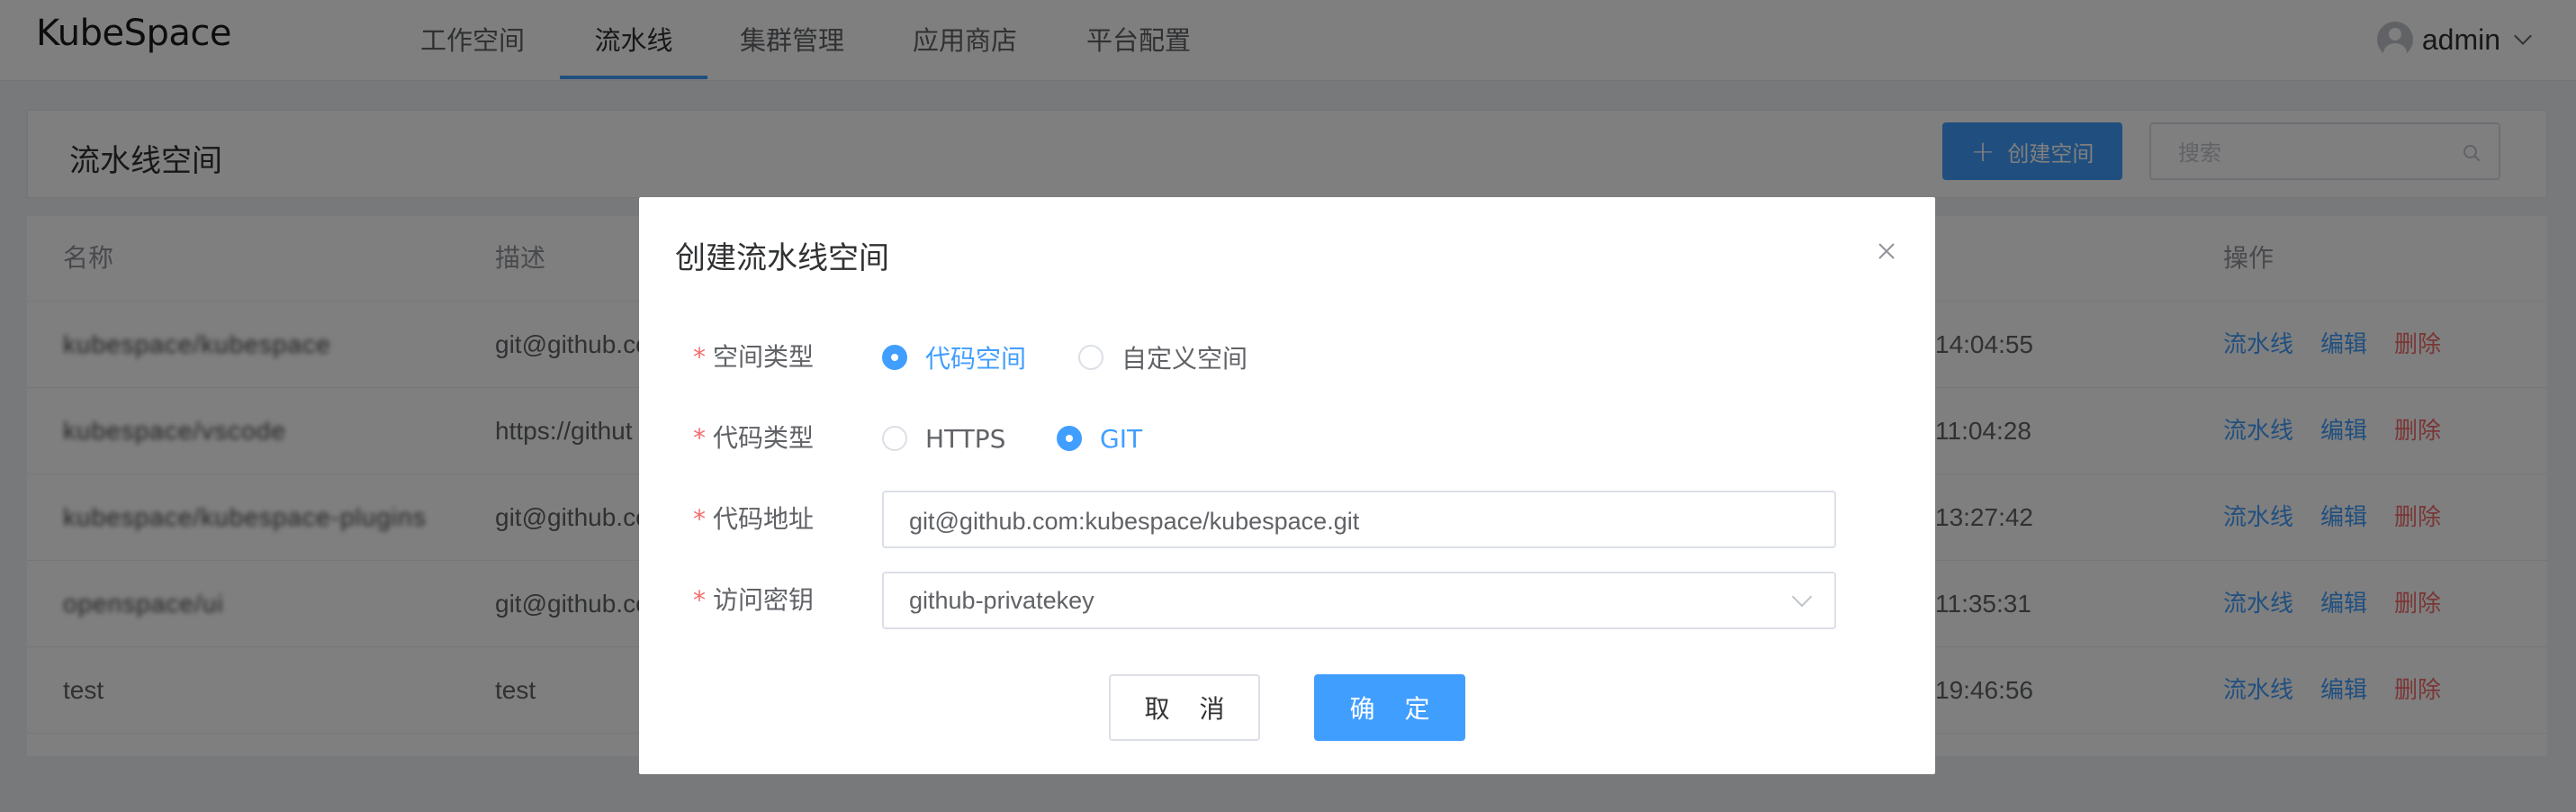  What do you see at coordinates (1121, 438) in the screenshot?
I see `radio-git-label: GIT` at bounding box center [1121, 438].